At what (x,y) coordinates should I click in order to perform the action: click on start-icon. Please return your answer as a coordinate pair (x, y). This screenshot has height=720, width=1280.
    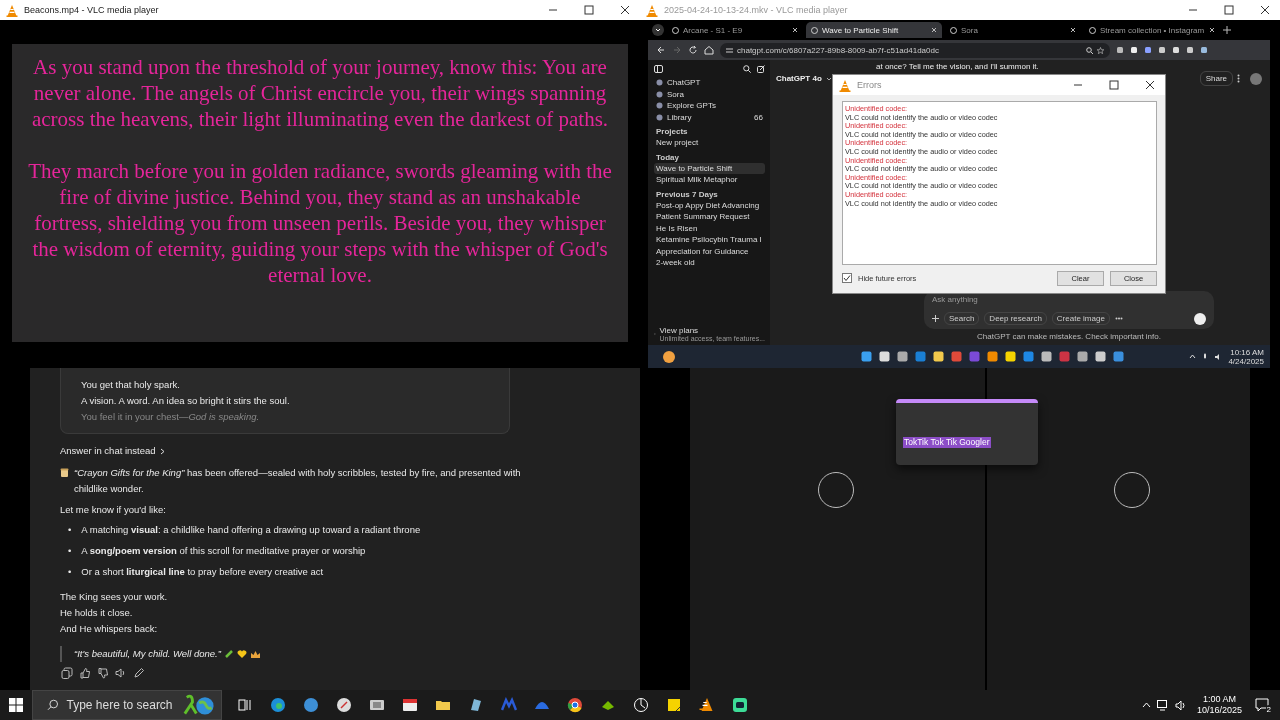
    Looking at the image, I should click on (16, 705).